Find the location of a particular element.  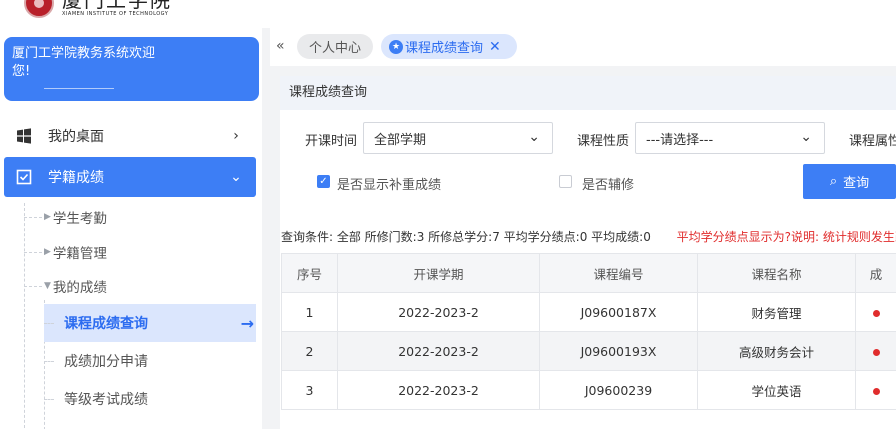

leaf-label: 课程成绩查询 is located at coordinates (106, 324).